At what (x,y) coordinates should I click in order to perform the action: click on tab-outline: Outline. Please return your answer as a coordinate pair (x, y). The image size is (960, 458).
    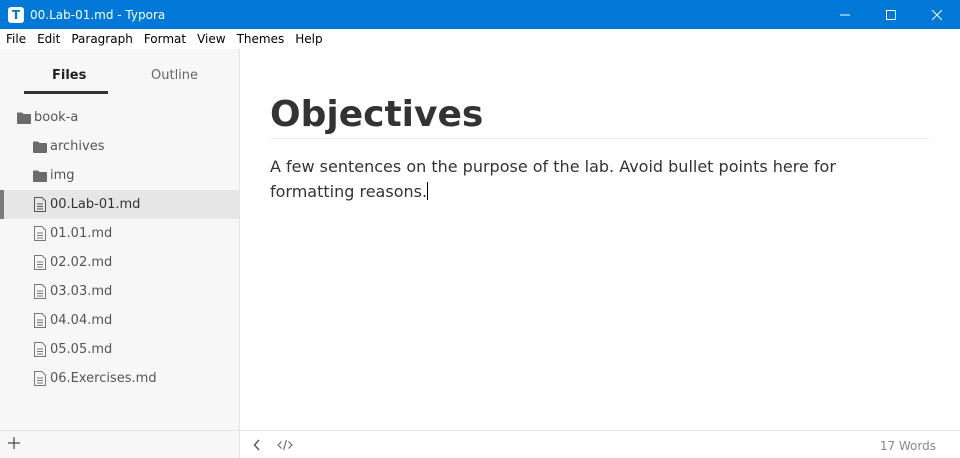
    Looking at the image, I should click on (174, 75).